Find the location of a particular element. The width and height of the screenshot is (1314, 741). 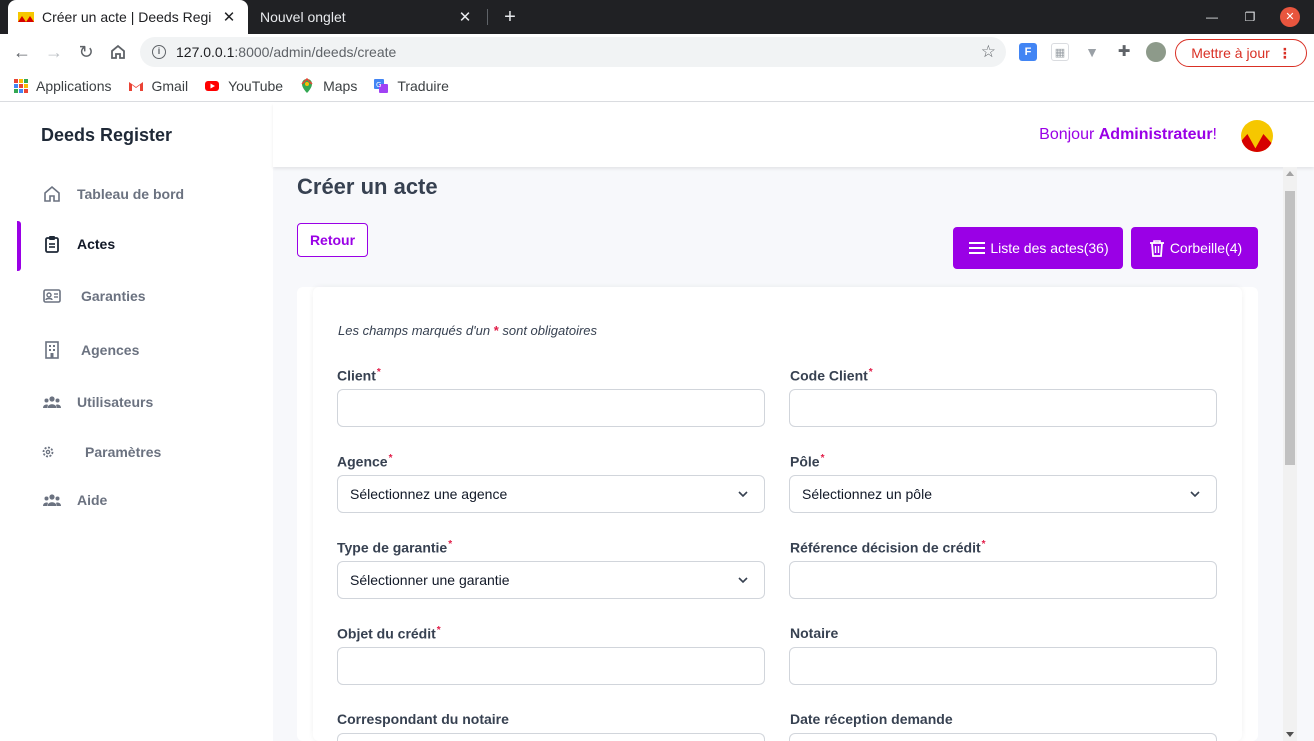

forward-arrow-icon: → is located at coordinates (54, 52).